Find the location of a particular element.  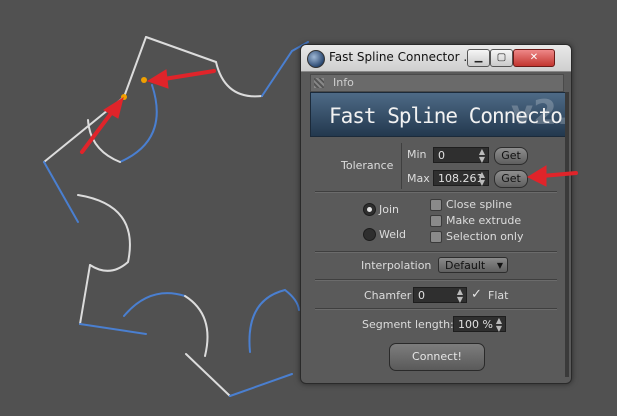

segment-length-field: 100 % ▲ ▼ is located at coordinates (479, 324).